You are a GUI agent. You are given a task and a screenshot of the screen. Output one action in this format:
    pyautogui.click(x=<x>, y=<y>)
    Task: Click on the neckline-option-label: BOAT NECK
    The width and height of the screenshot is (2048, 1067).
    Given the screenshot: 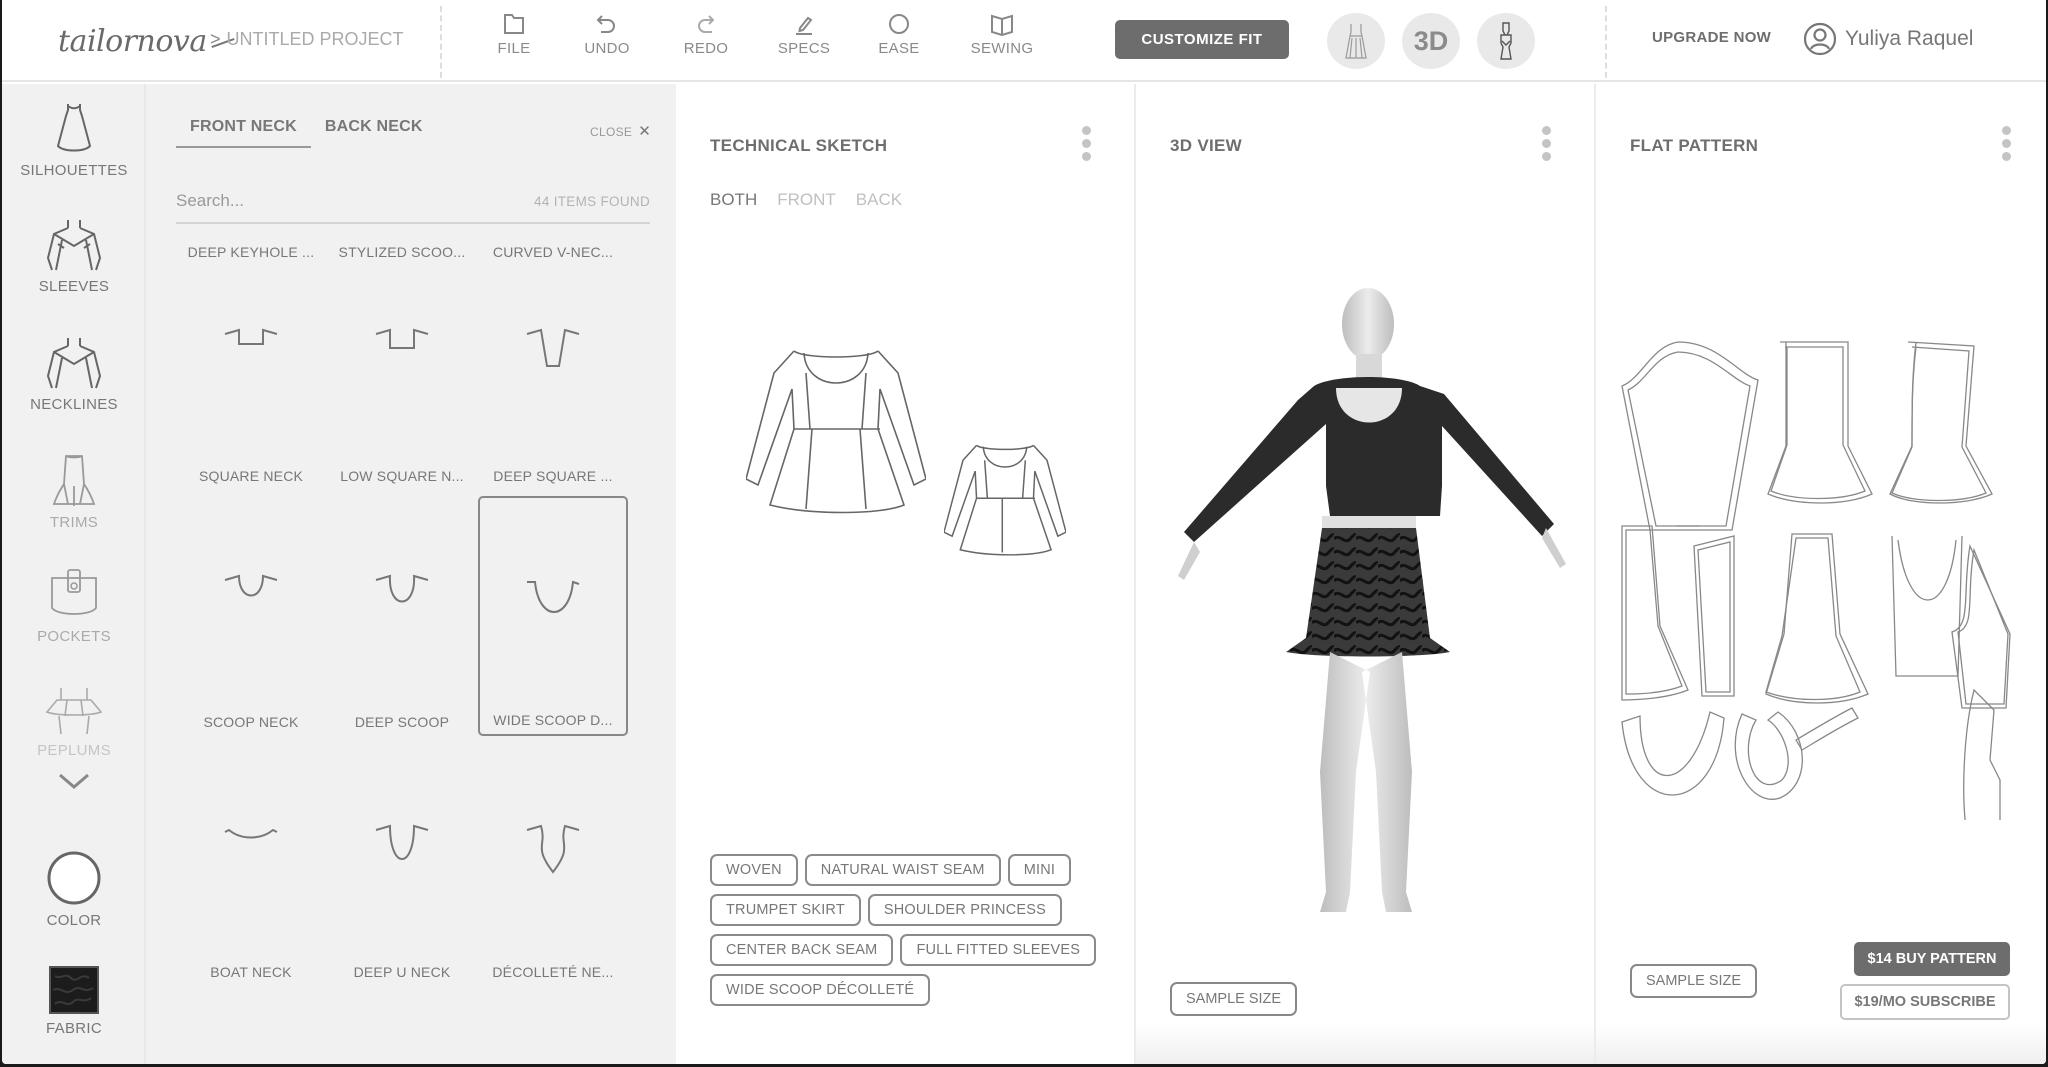 What is the action you would take?
    pyautogui.click(x=251, y=972)
    